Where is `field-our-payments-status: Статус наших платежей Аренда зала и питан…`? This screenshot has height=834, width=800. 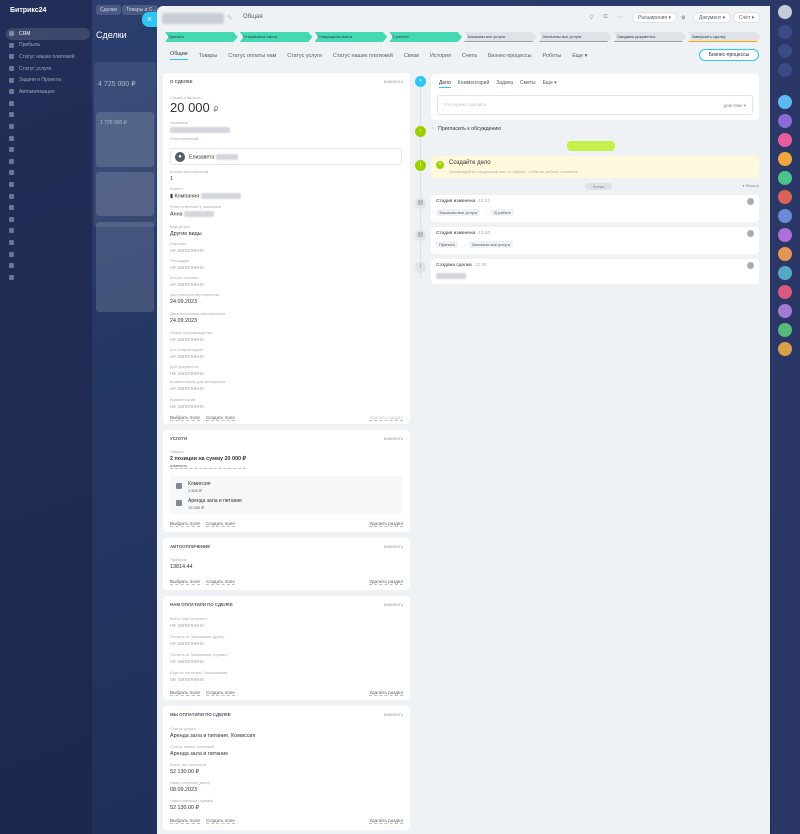 field-our-payments-status: Статус наших платежей Аренда зала и питан… is located at coordinates (199, 750).